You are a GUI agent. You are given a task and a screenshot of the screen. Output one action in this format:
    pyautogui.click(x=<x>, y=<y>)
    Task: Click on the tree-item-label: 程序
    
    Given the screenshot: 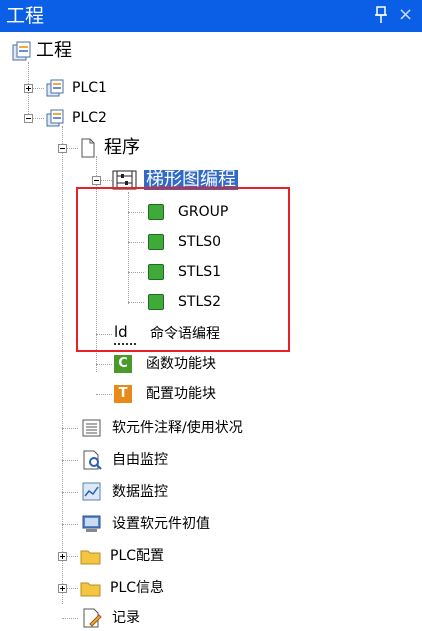 What is the action you would take?
    pyautogui.click(x=122, y=147)
    